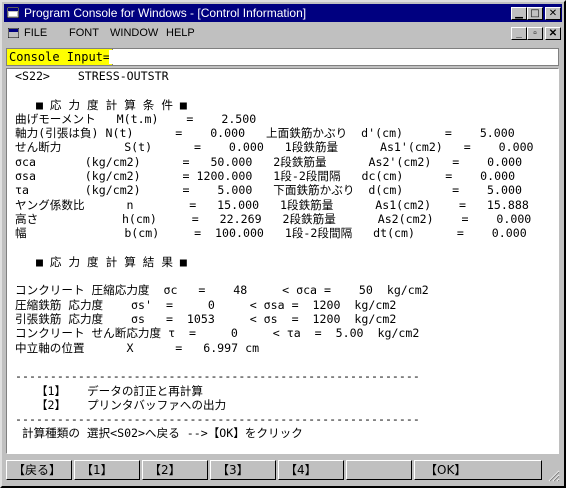  Describe the element at coordinates (554, 476) in the screenshot. I see `resize-grip-icon` at that location.